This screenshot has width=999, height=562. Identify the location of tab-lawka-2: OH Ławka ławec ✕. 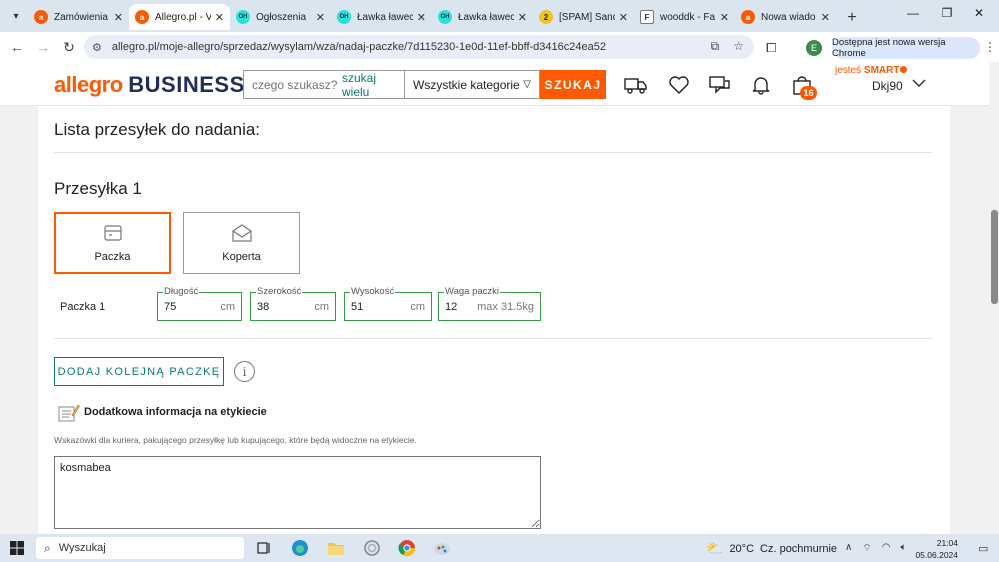
(482, 17).